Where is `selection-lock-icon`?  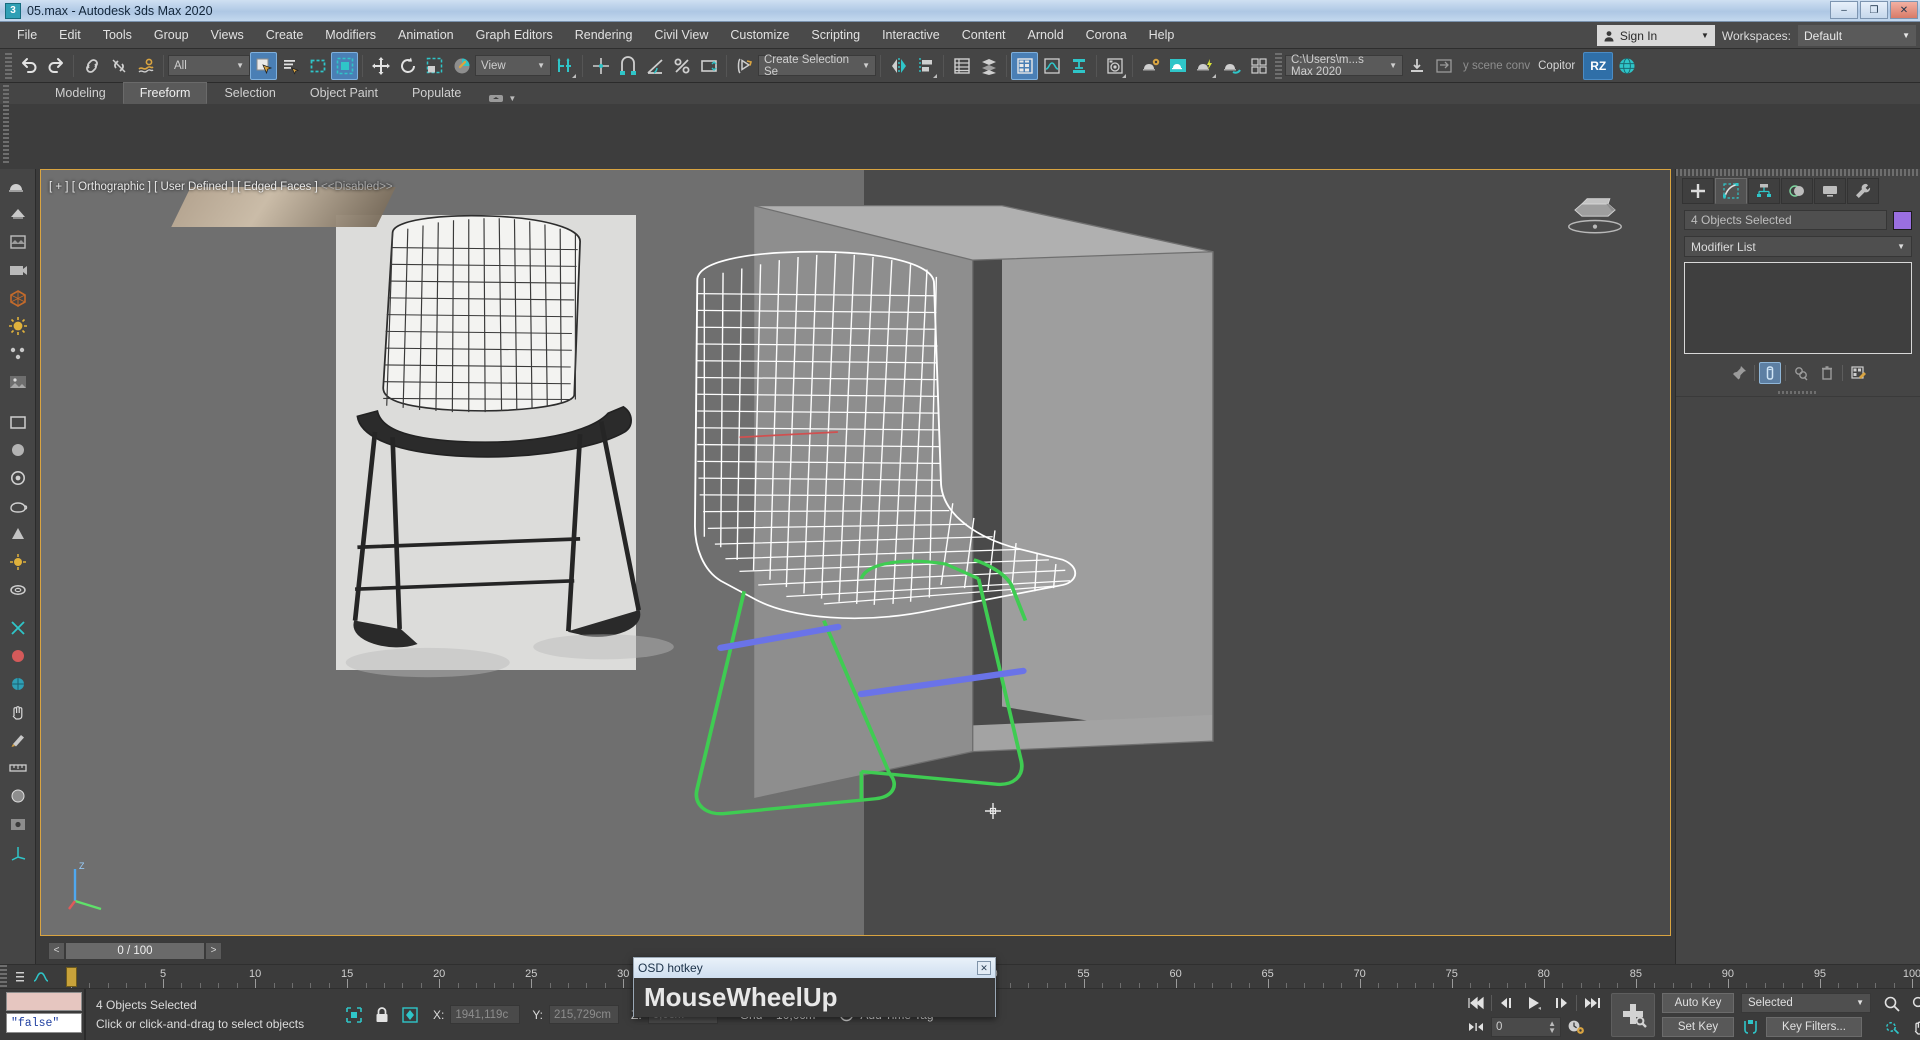 selection-lock-icon is located at coordinates (382, 1015).